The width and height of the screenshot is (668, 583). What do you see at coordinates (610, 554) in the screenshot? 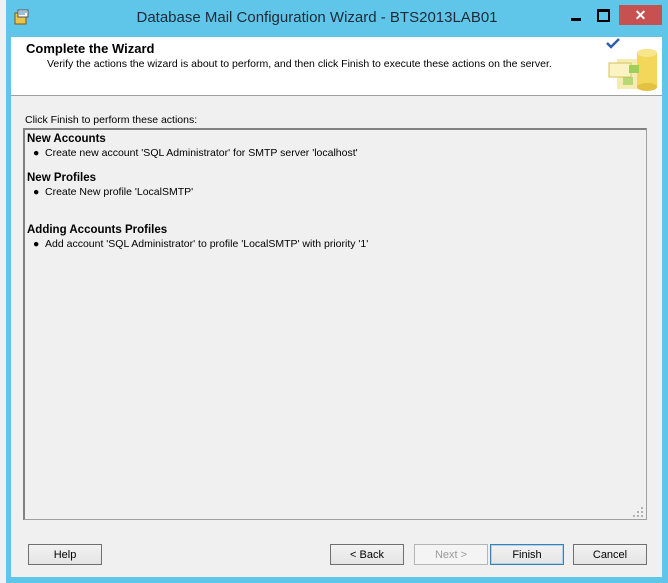
I see `cancel-button: Cancel` at bounding box center [610, 554].